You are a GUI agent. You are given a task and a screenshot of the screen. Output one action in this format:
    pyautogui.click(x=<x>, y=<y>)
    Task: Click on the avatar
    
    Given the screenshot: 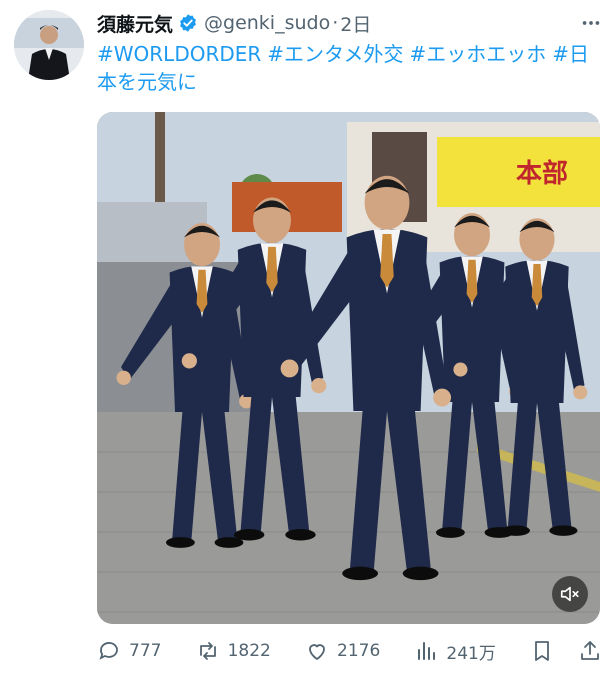 What is the action you would take?
    pyautogui.click(x=49, y=45)
    